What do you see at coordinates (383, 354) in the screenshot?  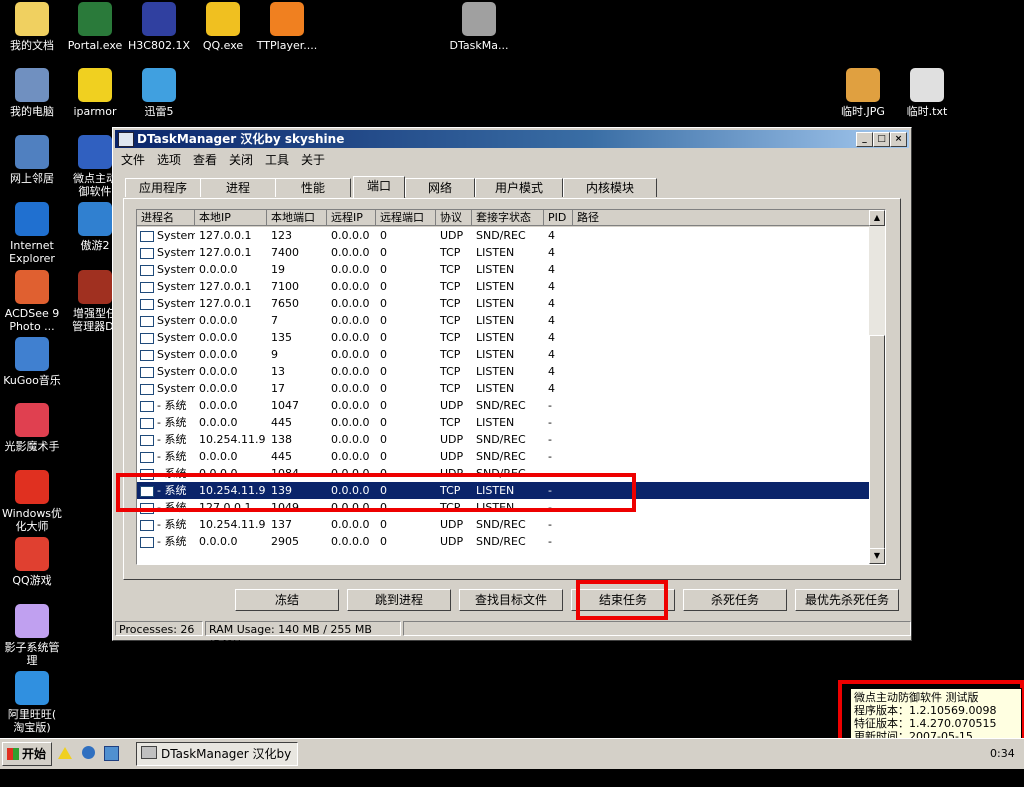 I see `table-cell: 0` at bounding box center [383, 354].